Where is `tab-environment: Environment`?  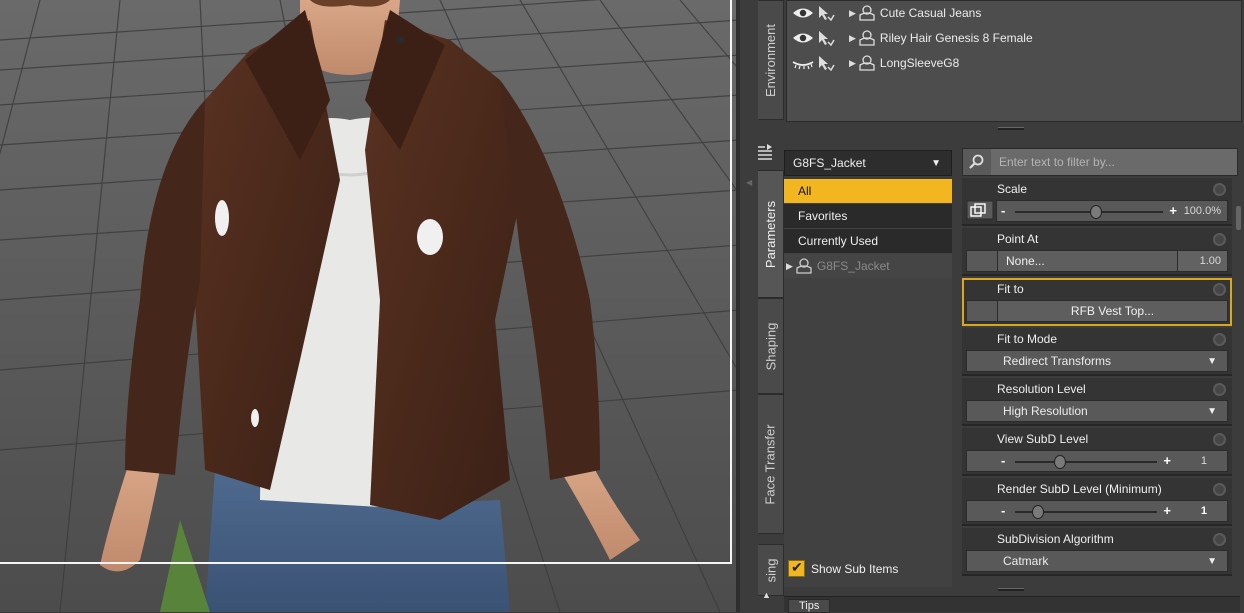
tab-environment: Environment is located at coordinates (771, 60).